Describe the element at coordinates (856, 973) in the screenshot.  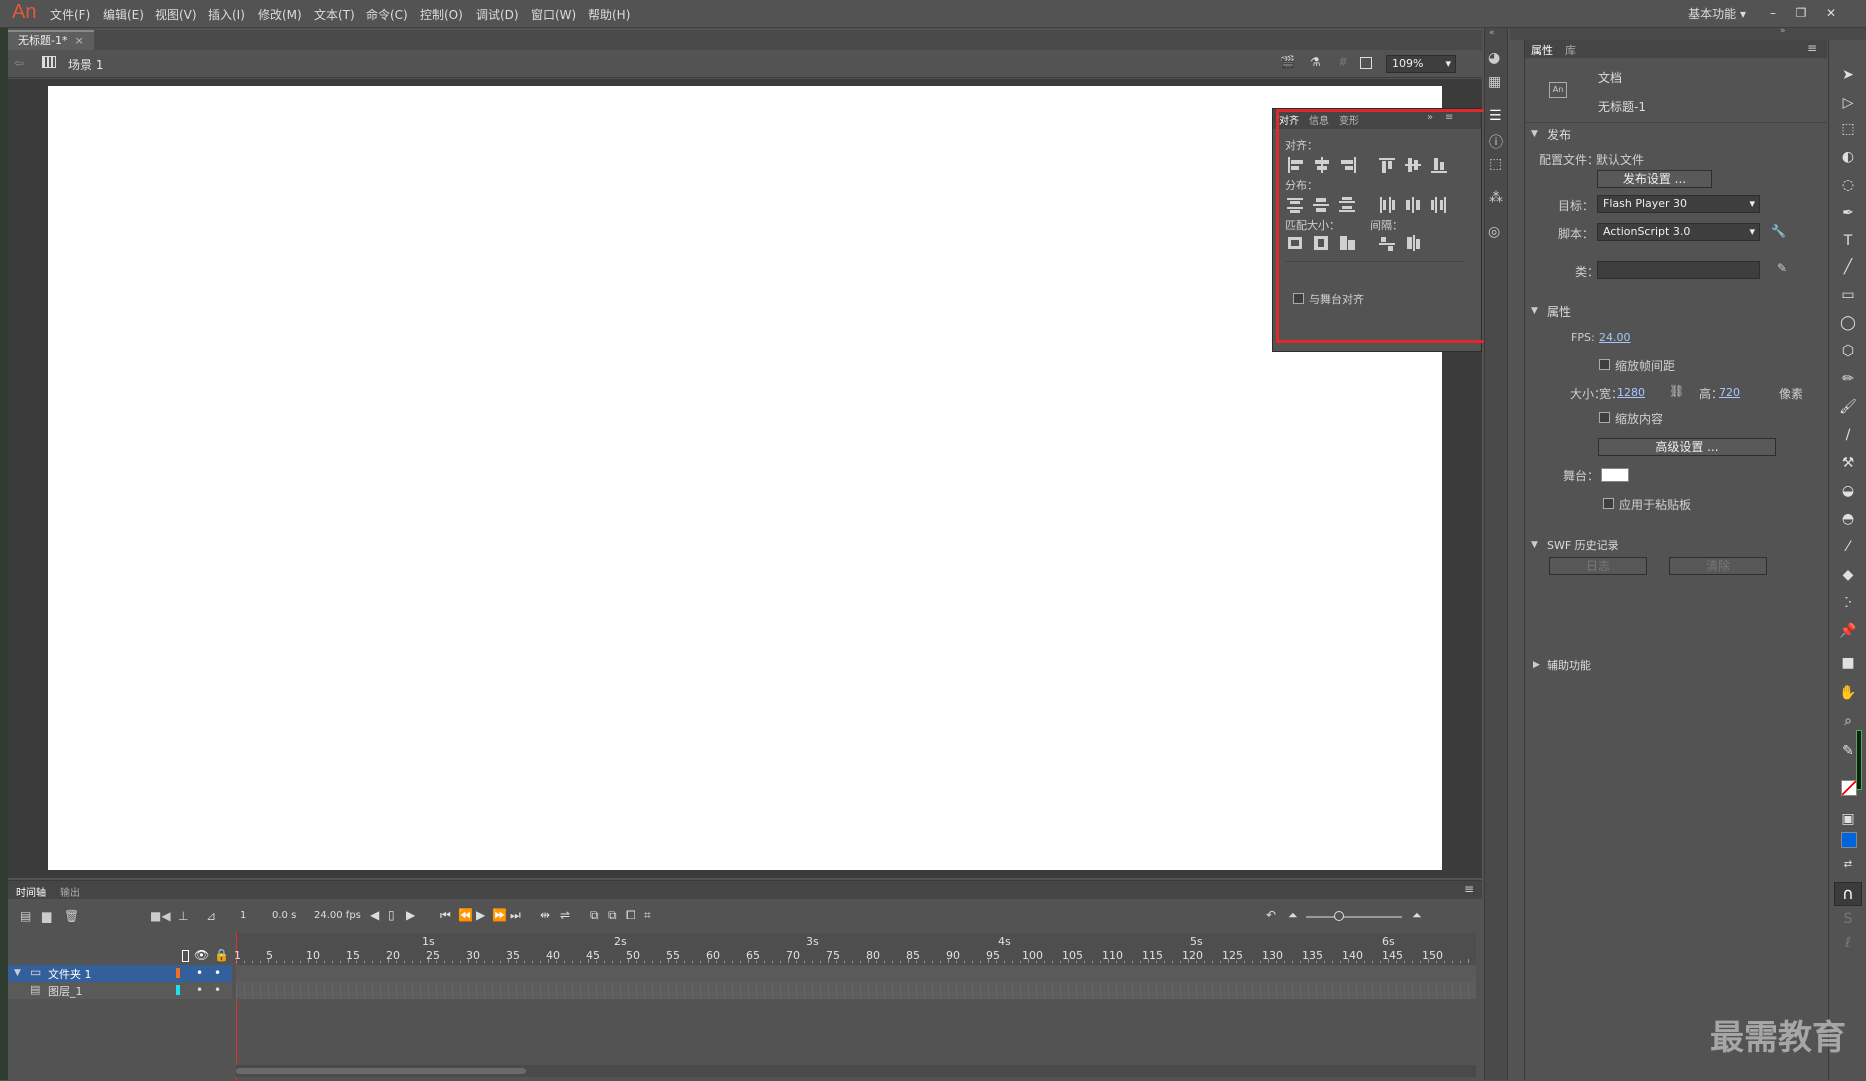
I see `folder-frames` at that location.